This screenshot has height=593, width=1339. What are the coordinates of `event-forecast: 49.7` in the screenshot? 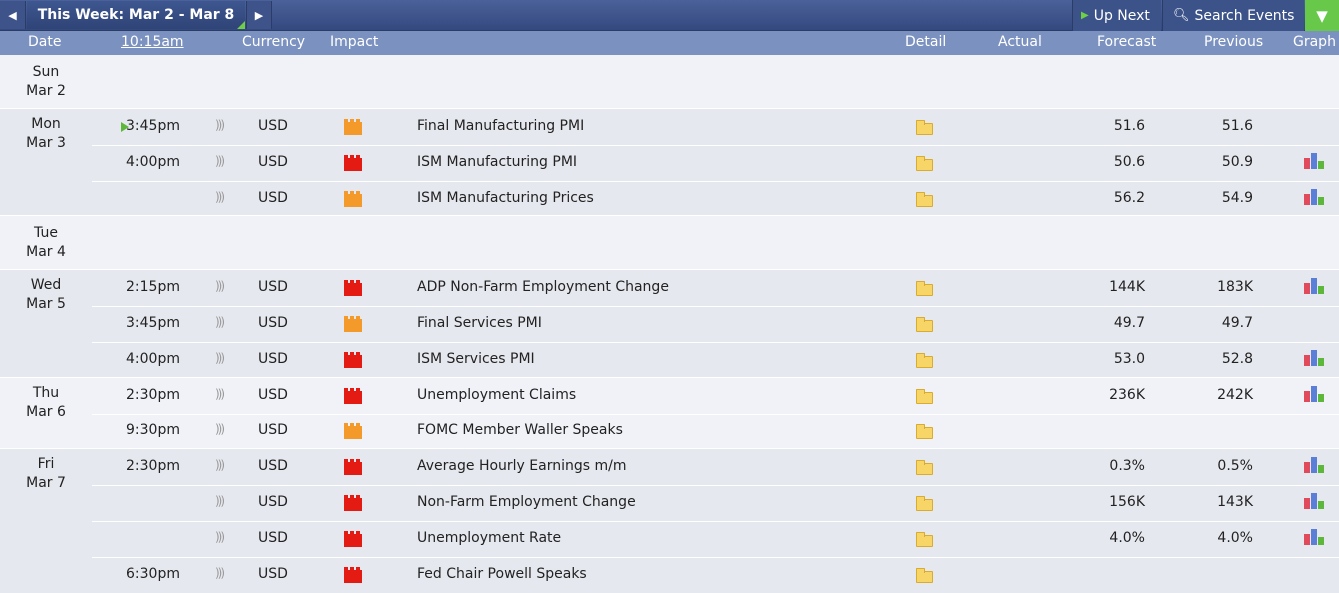 It's located at (1129, 323).